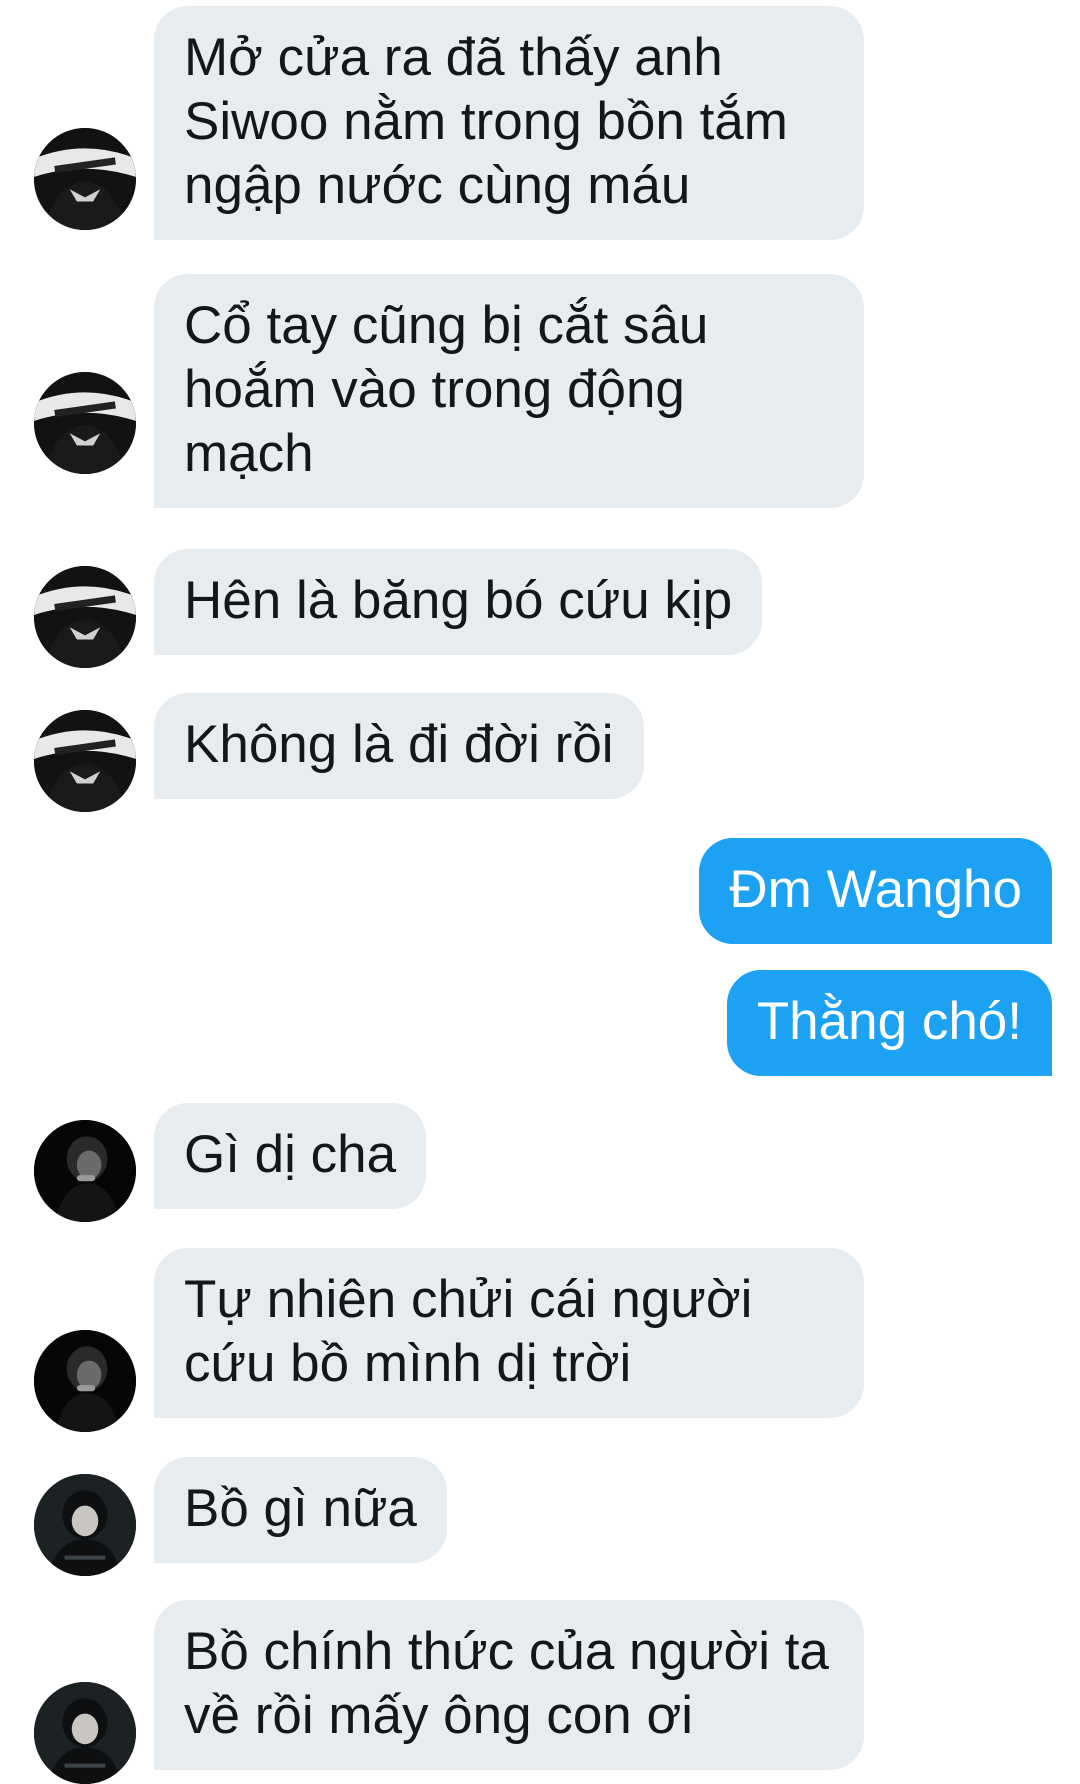  Describe the element at coordinates (399, 746) in the screenshot. I see `message-bubble-incoming: Không là đi đời rồi` at that location.